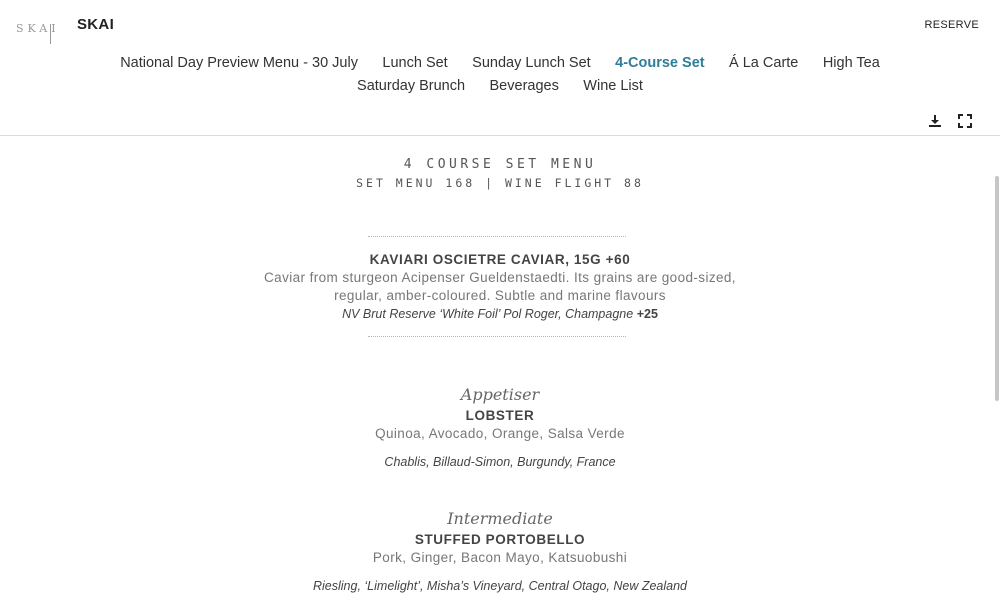  Describe the element at coordinates (95, 24) in the screenshot. I see `site-title: SKAI` at that location.